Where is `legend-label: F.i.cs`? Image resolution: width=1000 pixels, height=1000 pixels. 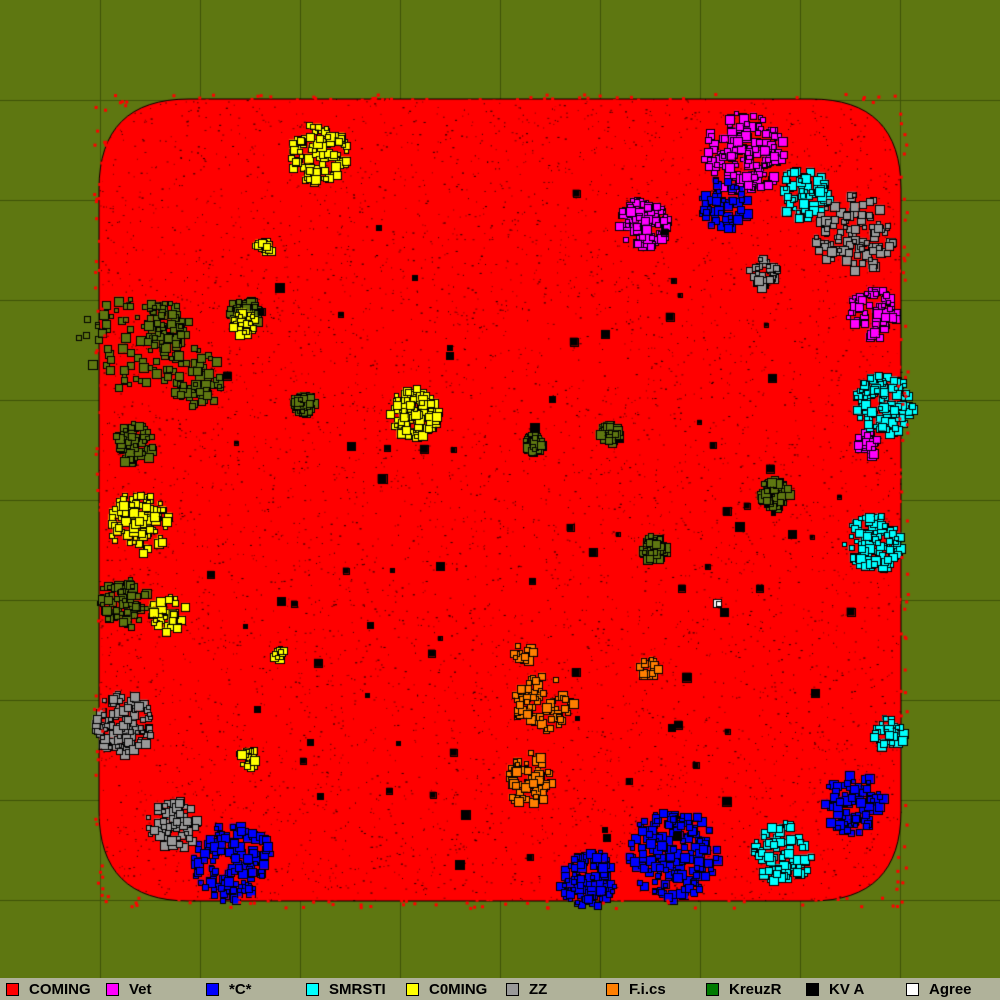 legend-label: F.i.cs is located at coordinates (647, 989).